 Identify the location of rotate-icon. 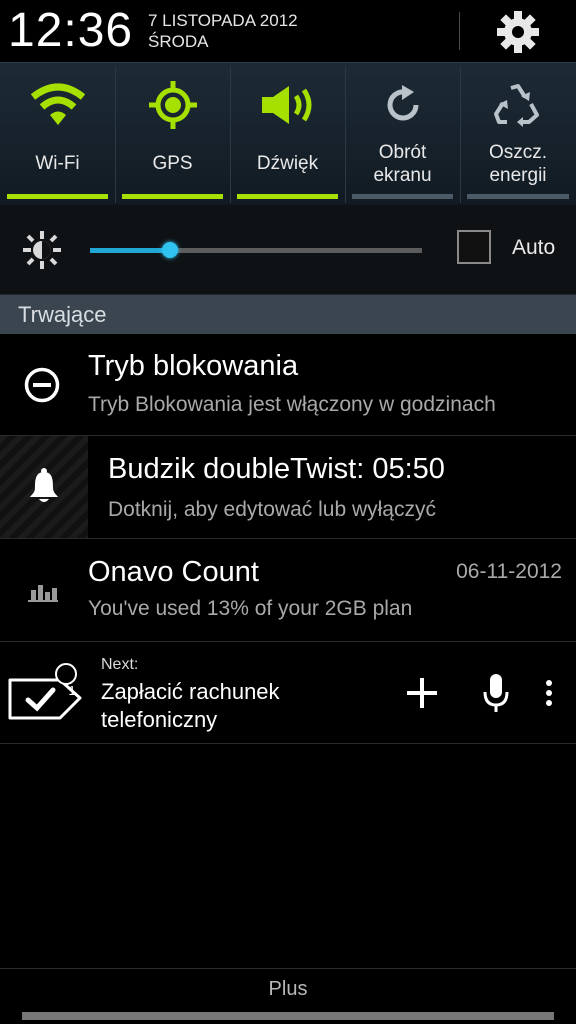
(402, 103).